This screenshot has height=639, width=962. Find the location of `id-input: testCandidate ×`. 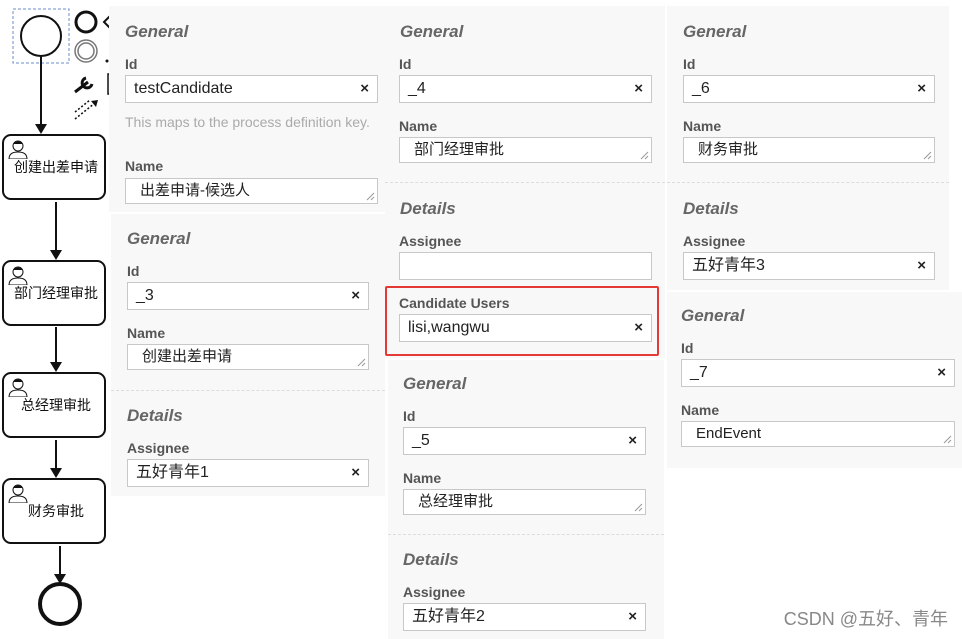

id-input: testCandidate × is located at coordinates (251, 89).